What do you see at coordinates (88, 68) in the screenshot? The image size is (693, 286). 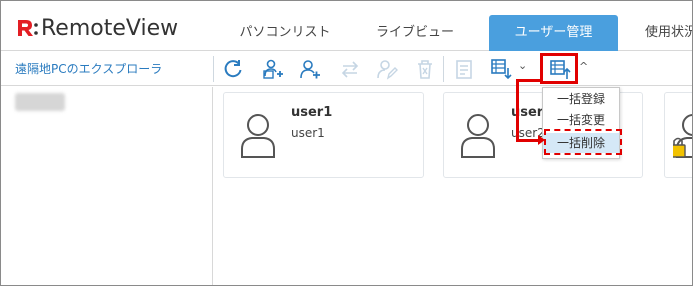 I see `remote-explorer-link: 遠隔地PCのエクスプローラ` at bounding box center [88, 68].